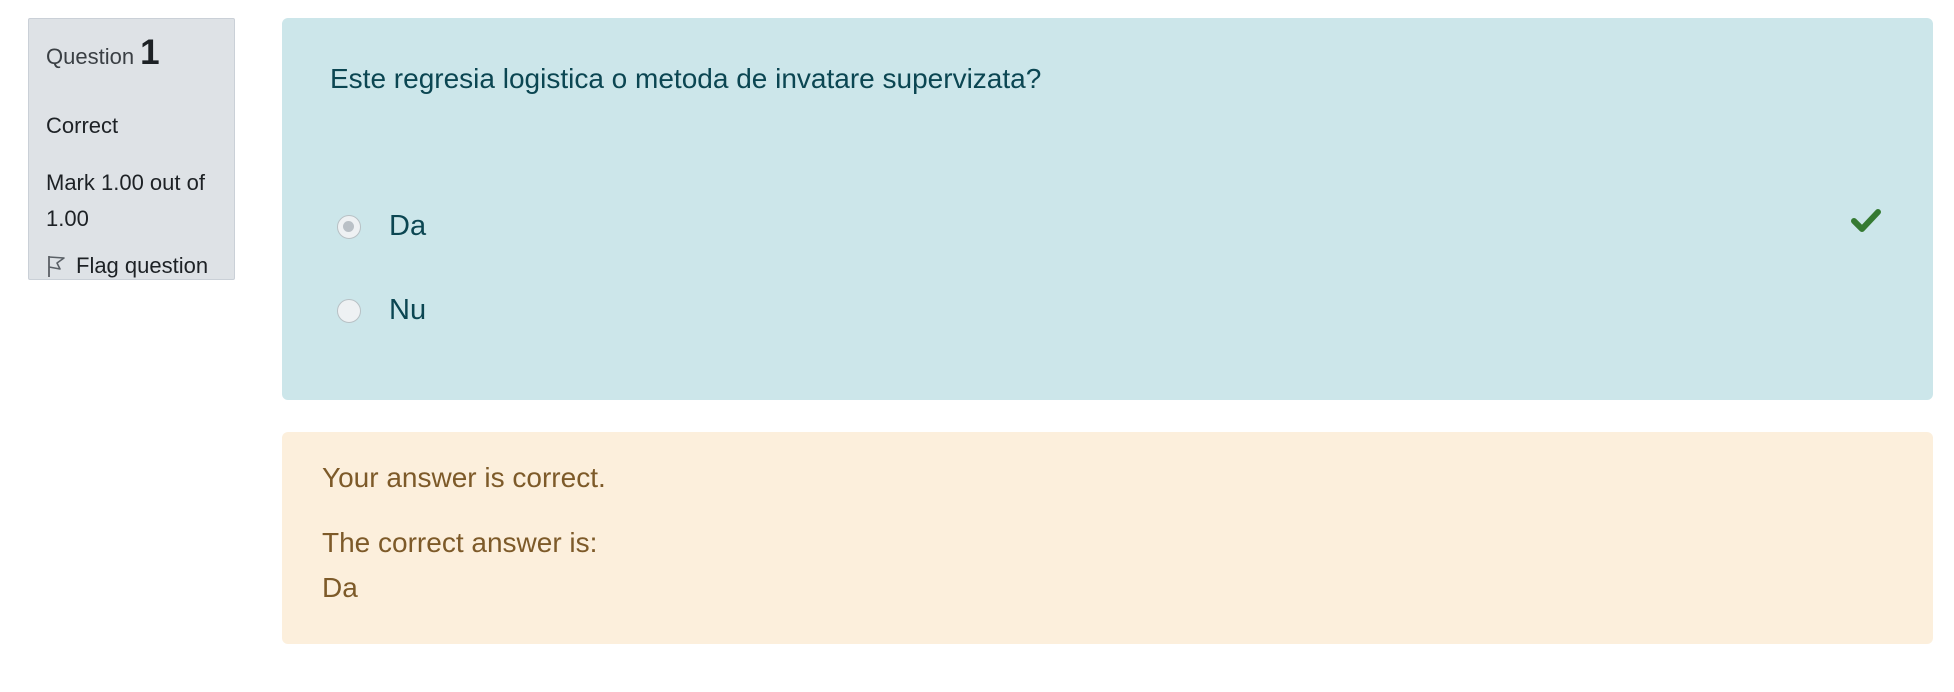 The height and width of the screenshot is (692, 1954). I want to click on right-answer: The correct answer is: Da, so click(459, 565).